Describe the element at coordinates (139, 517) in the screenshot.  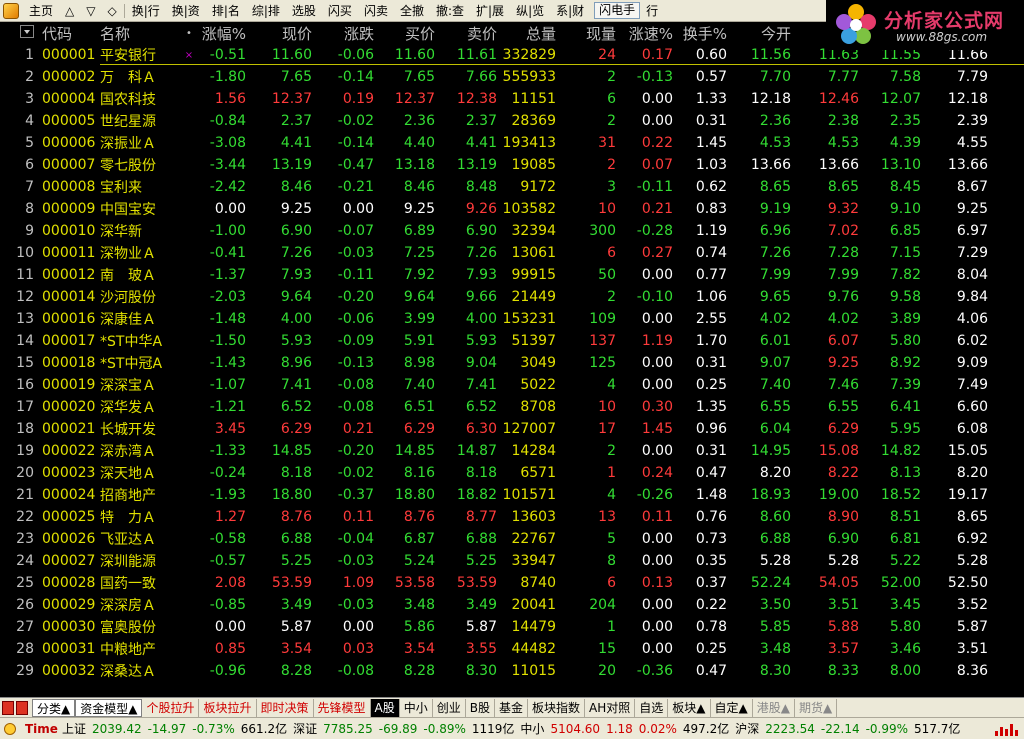
I see `stock-name: 特 力Ａ` at that location.